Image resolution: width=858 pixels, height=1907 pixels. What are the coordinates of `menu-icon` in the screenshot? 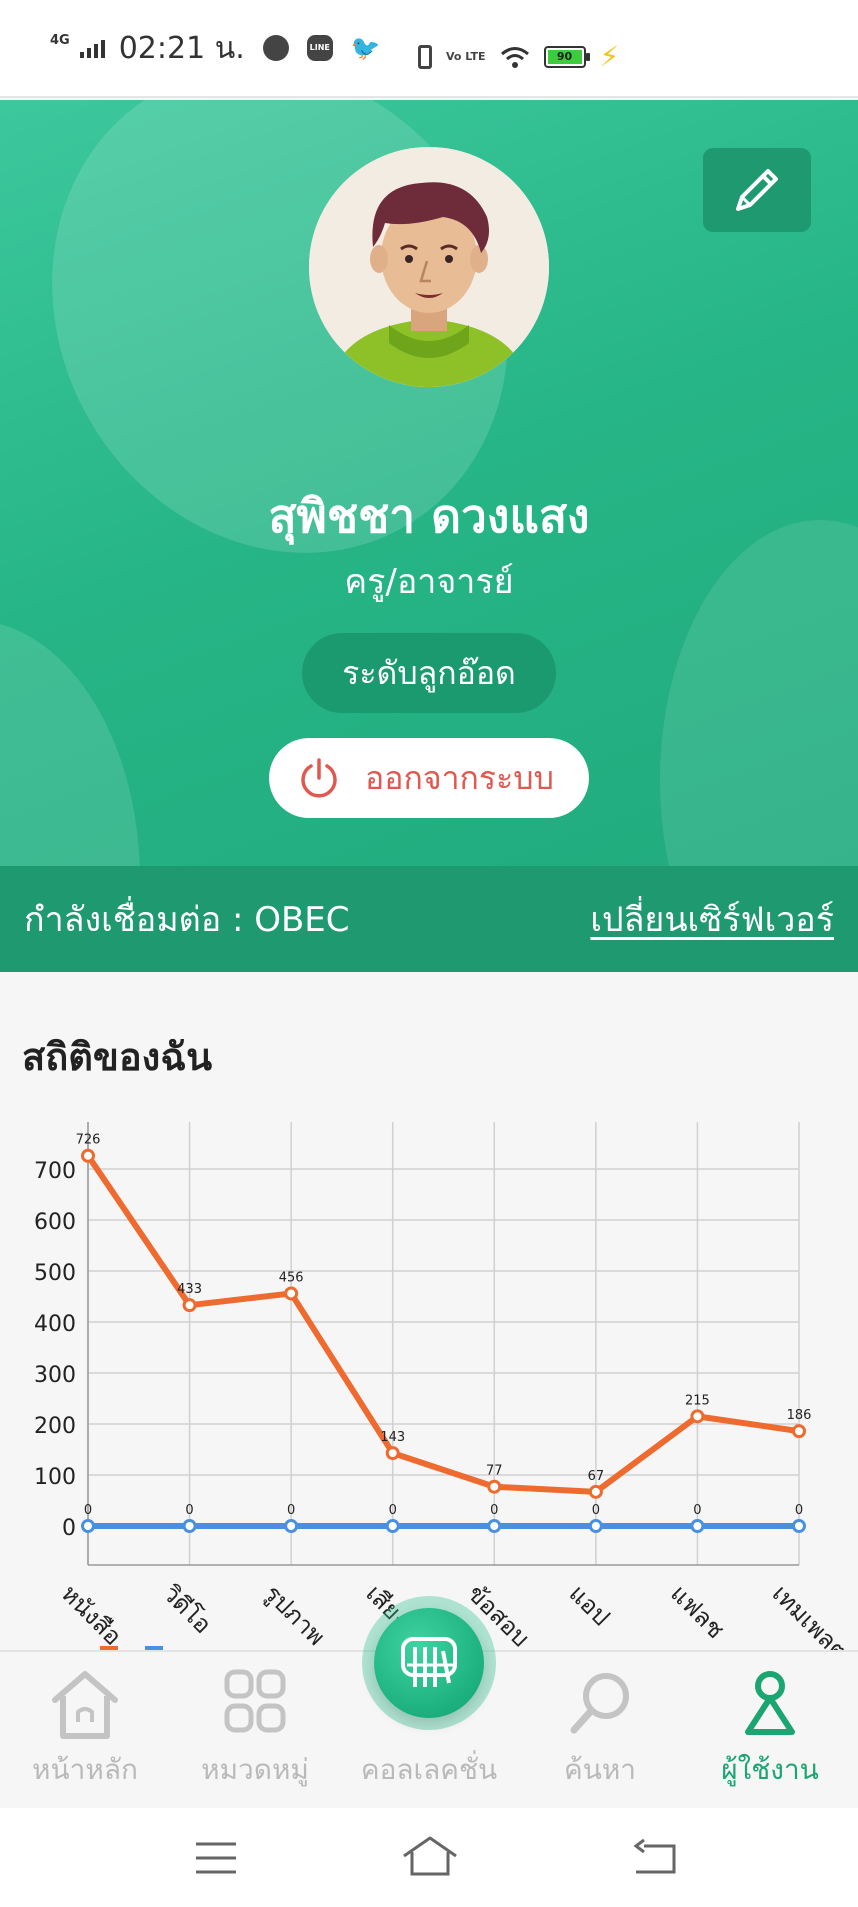 It's located at (216, 1858).